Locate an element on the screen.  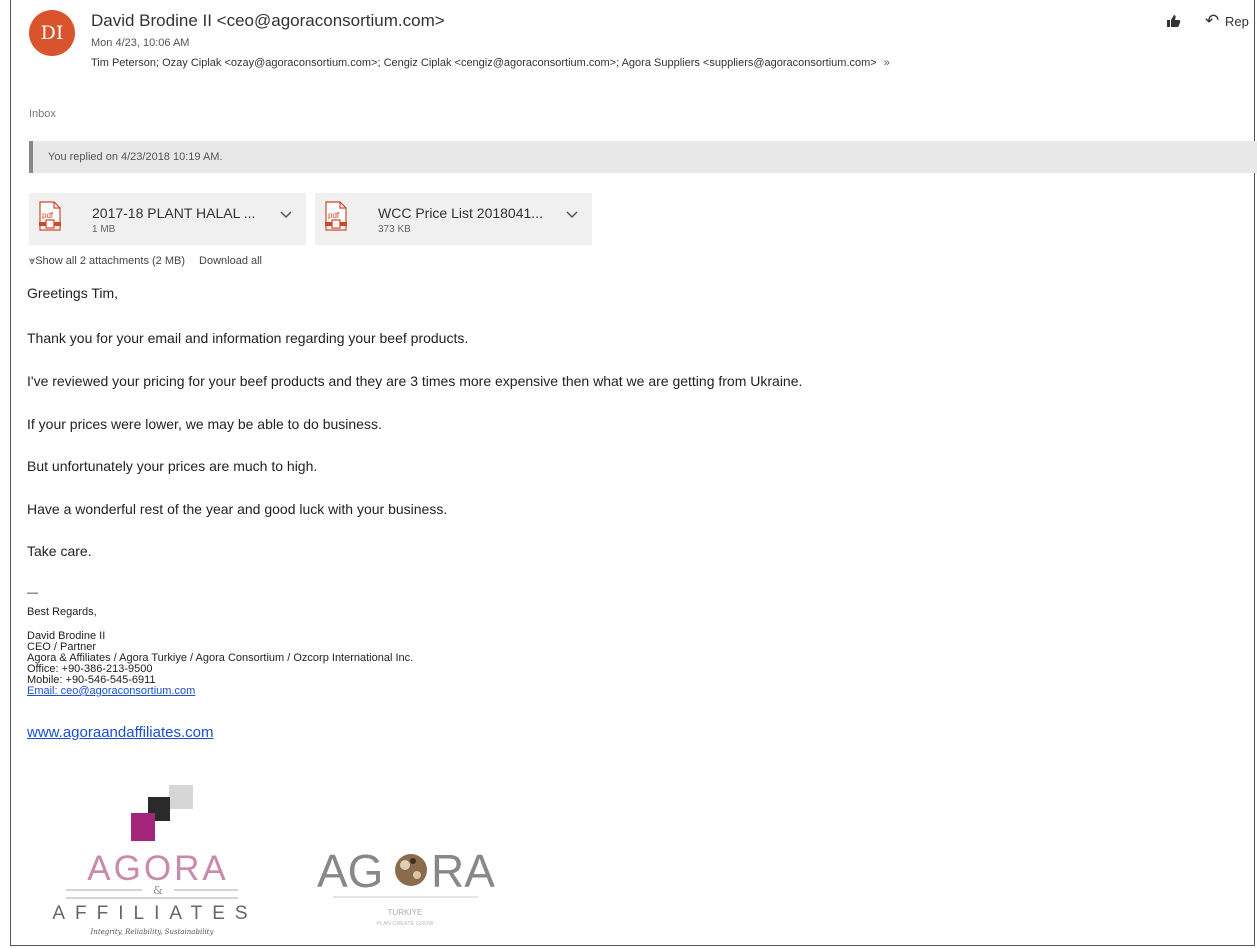
show-all-attachments-link: Show all 2 attachments (2 MB) is located at coordinates (110, 261).